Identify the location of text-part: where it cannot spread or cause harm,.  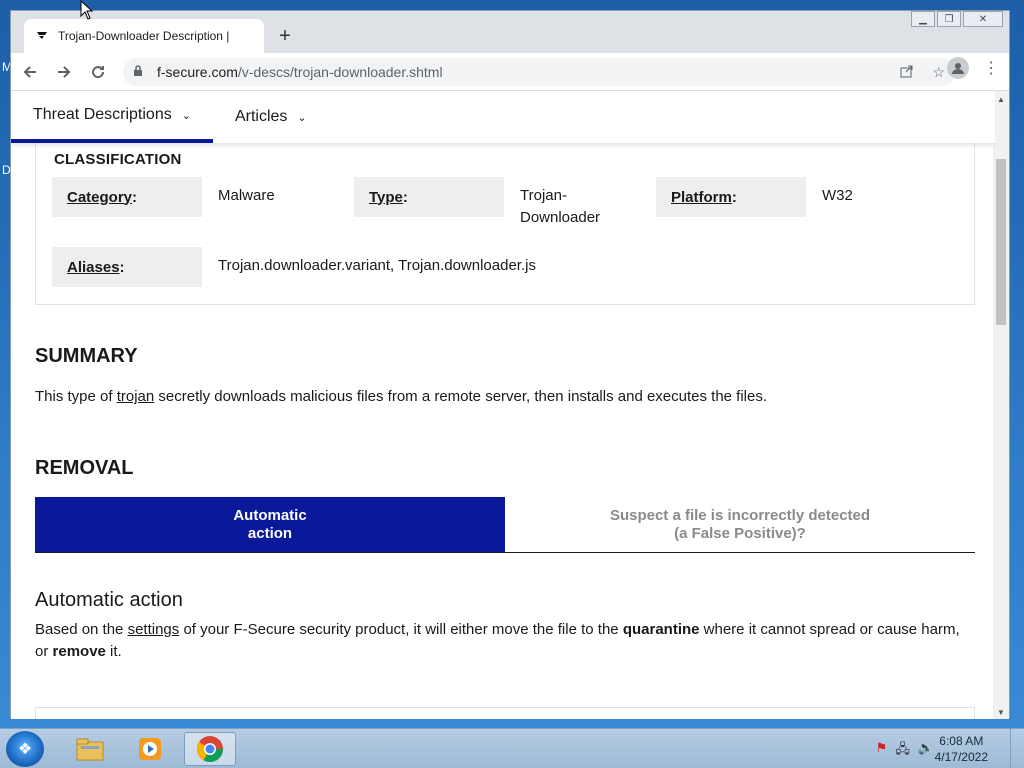
(829, 629).